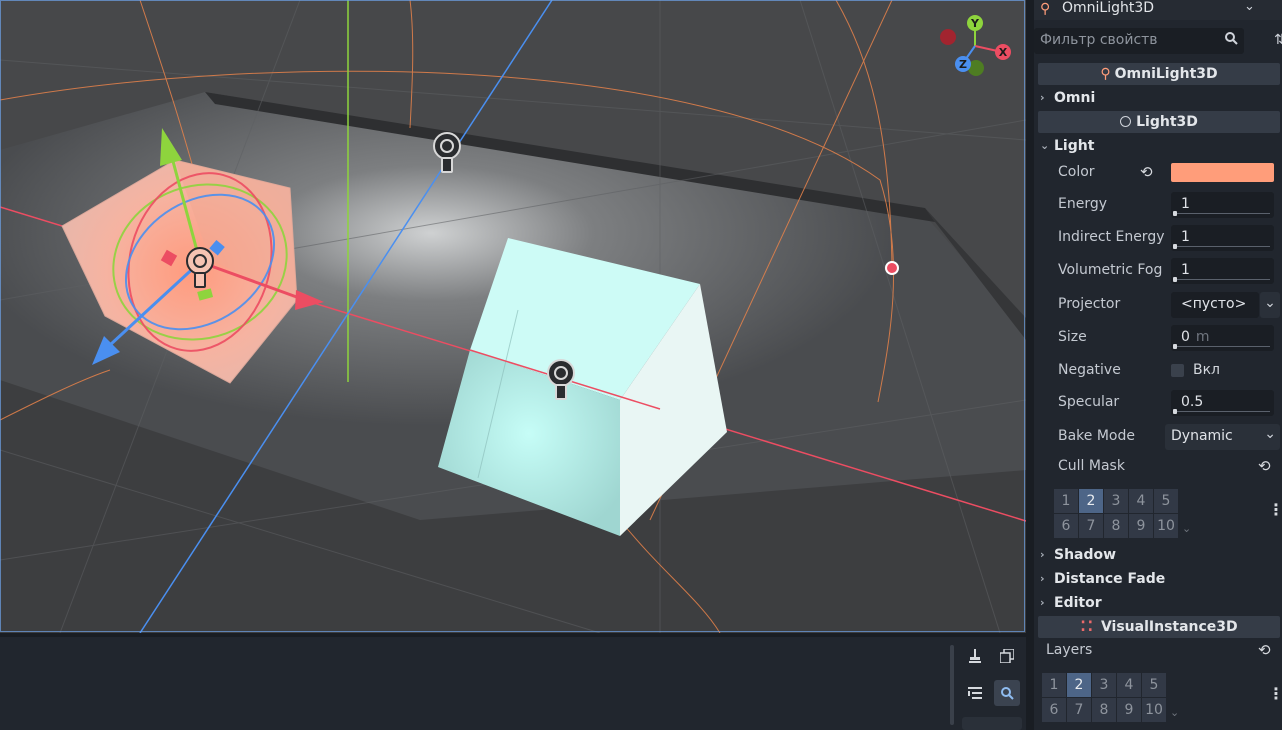  Describe the element at coordinates (1177, 370) in the screenshot. I see `negative-checkbox` at that location.